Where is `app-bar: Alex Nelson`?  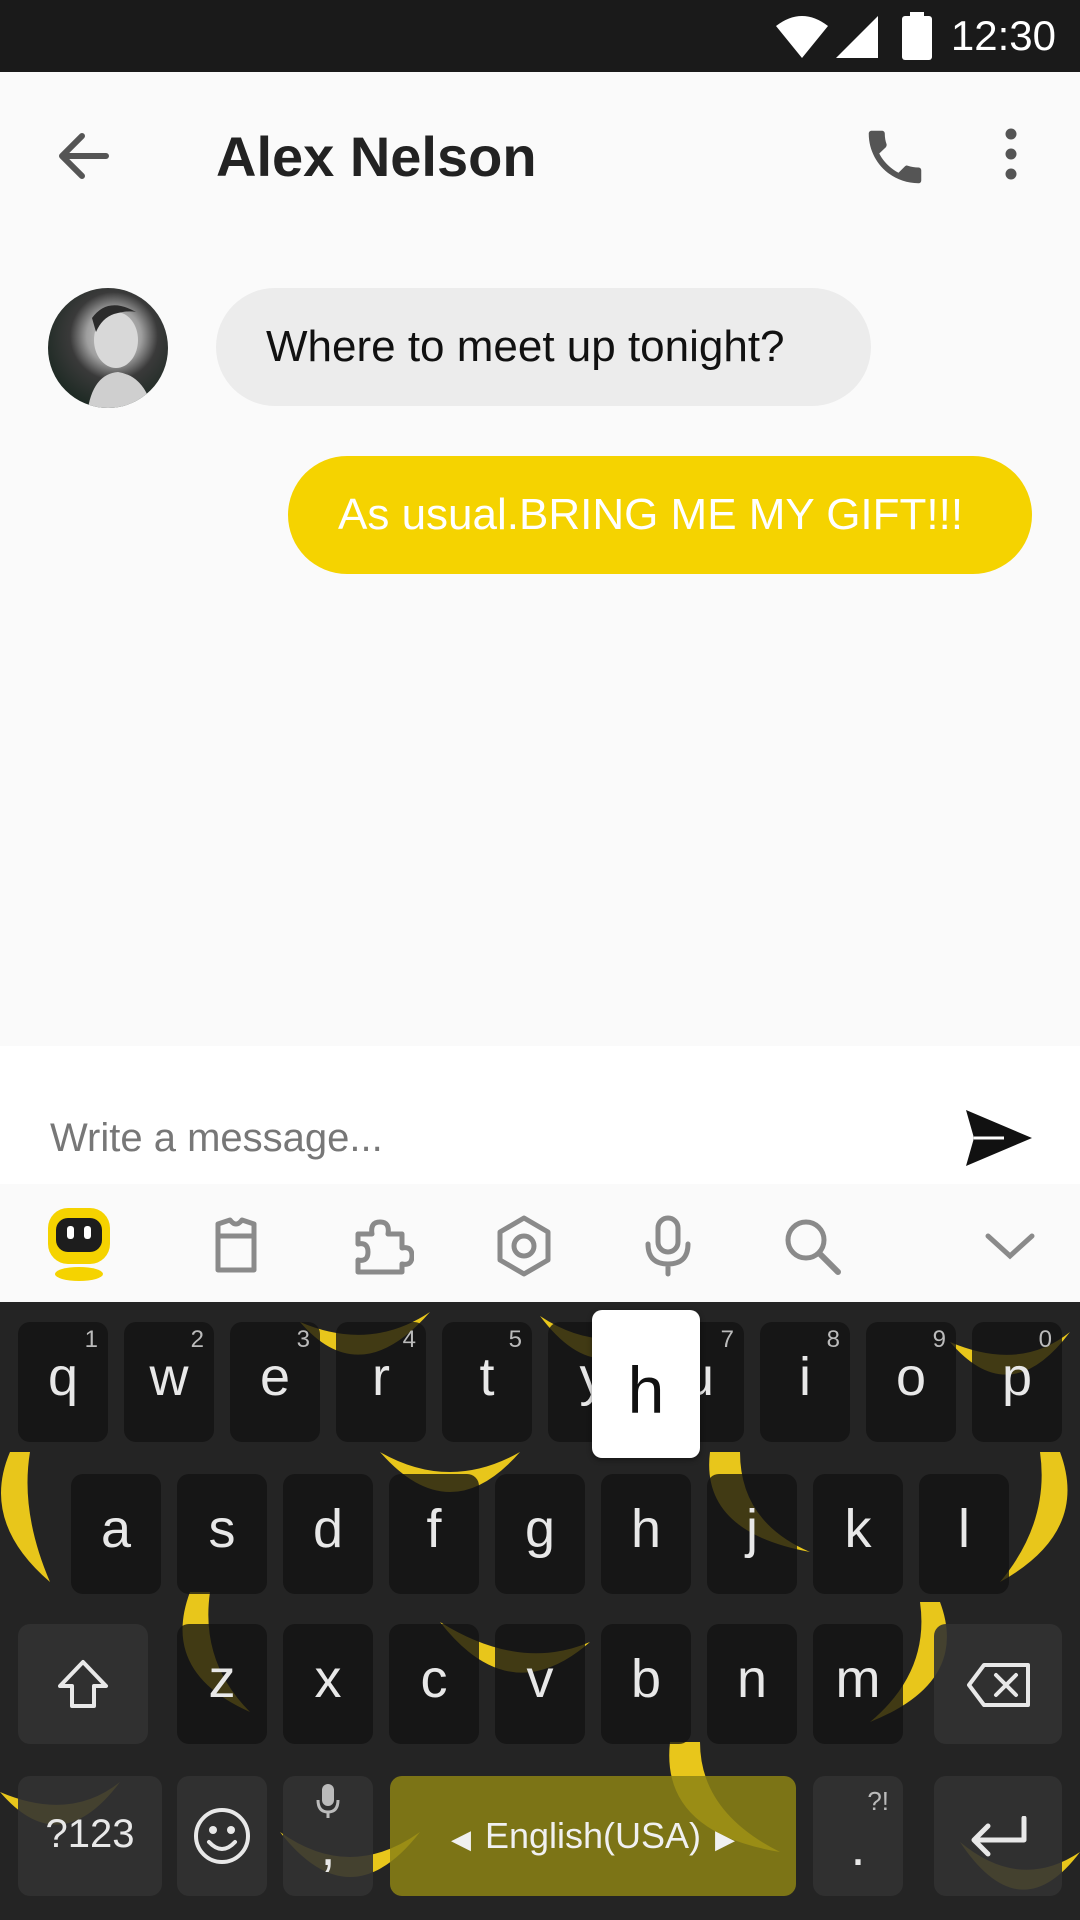
app-bar: Alex Nelson is located at coordinates (540, 157).